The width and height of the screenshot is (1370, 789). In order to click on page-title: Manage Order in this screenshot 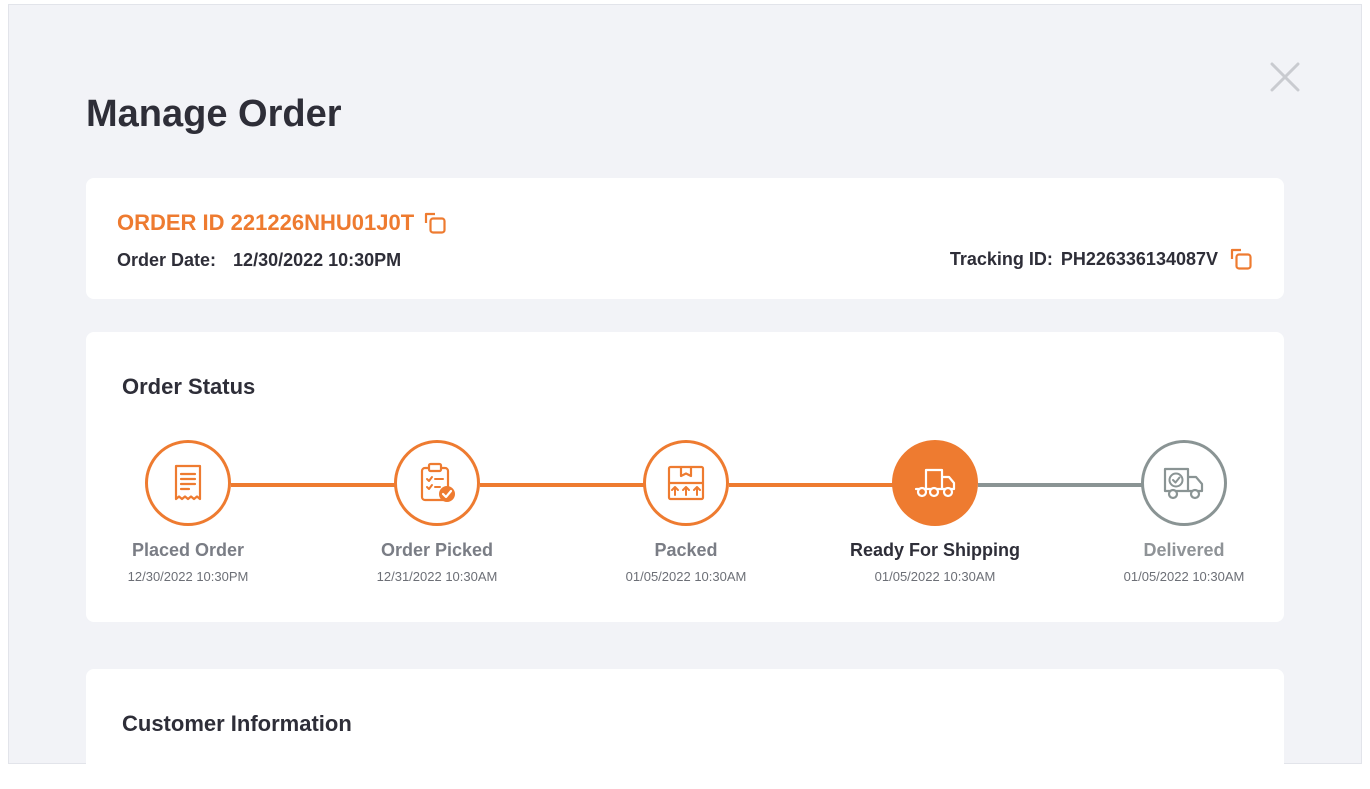, I will do `click(214, 114)`.